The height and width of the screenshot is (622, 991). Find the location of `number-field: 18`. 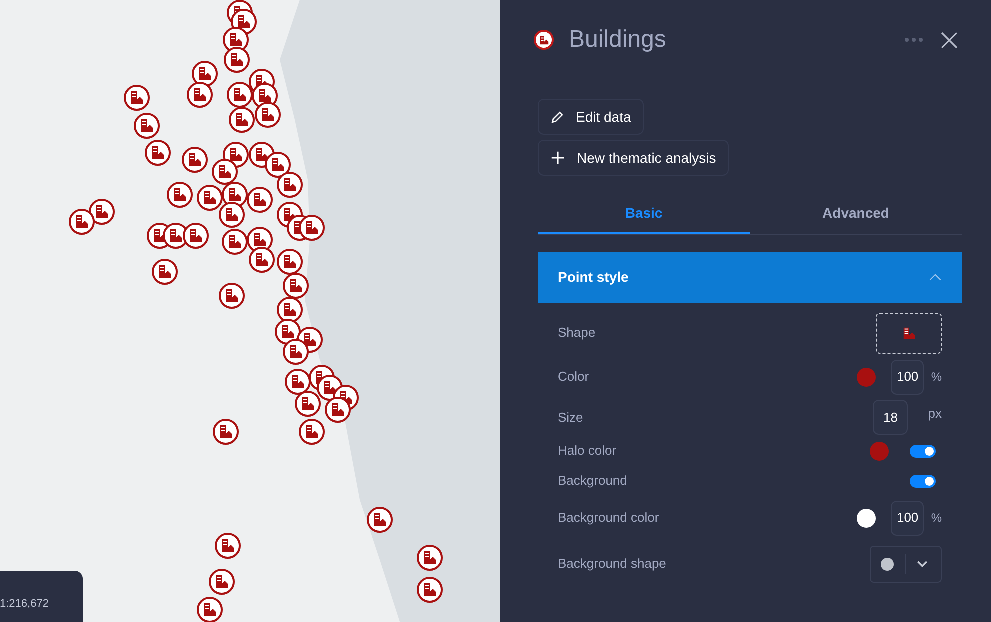

number-field: 18 is located at coordinates (890, 417).